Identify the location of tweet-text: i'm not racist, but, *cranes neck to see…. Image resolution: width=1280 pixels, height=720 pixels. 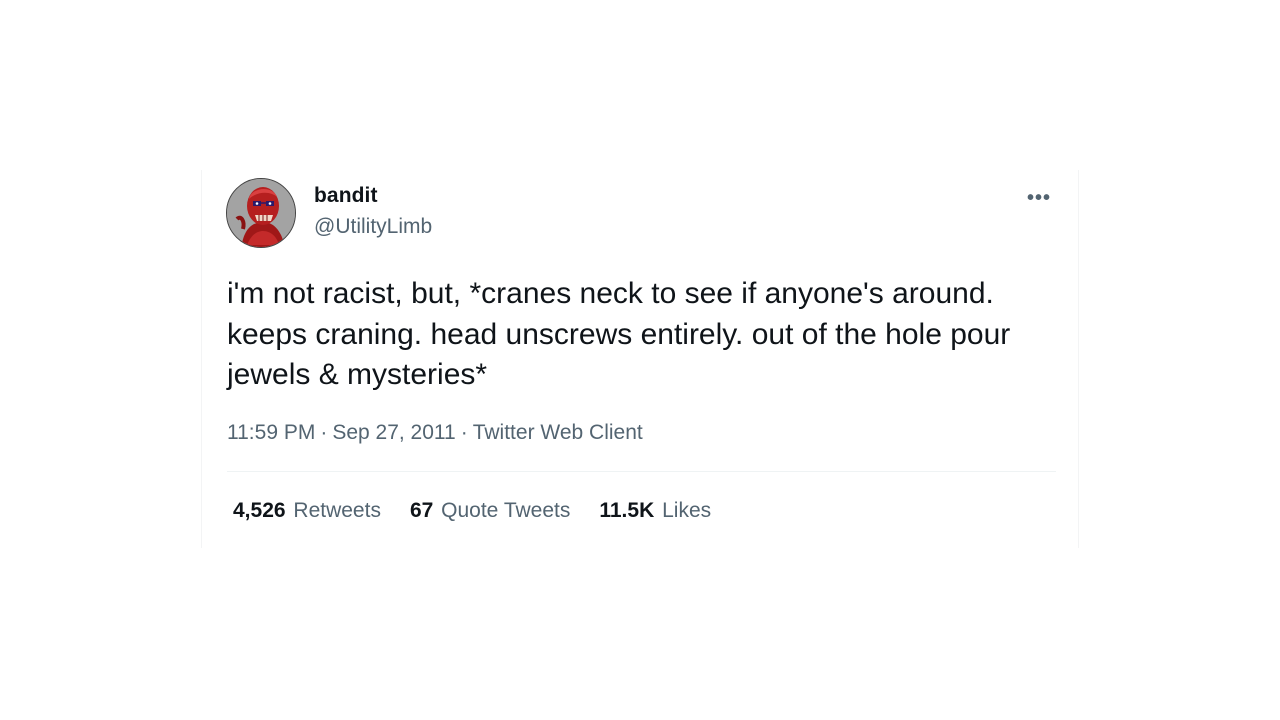
(623, 334).